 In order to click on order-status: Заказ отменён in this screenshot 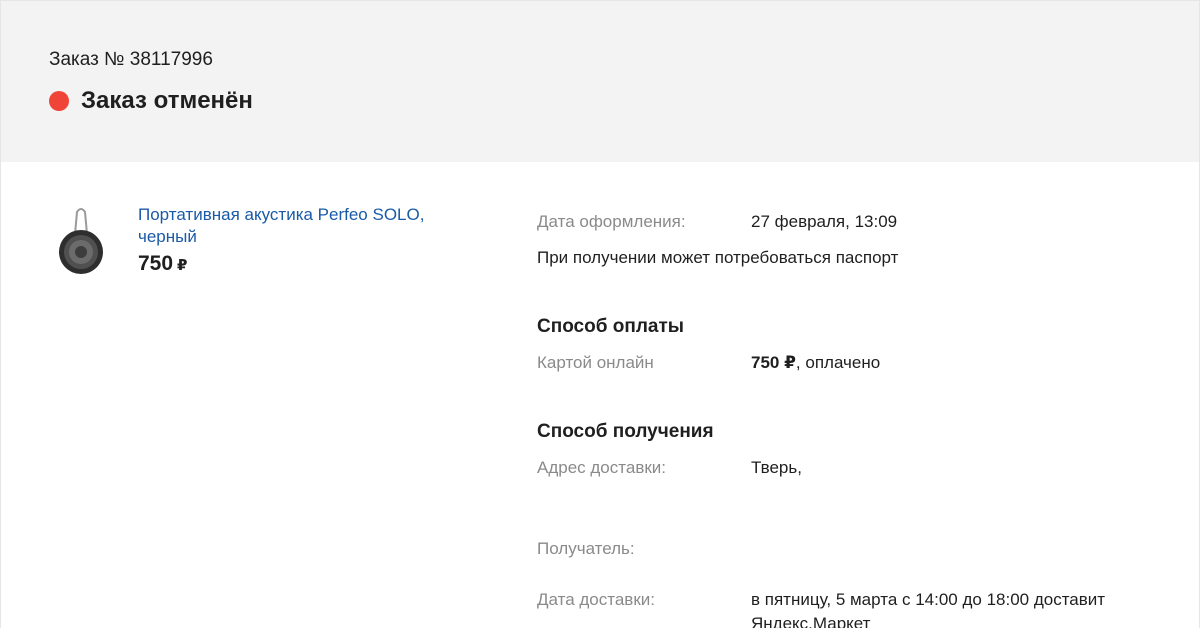, I will do `click(151, 101)`.